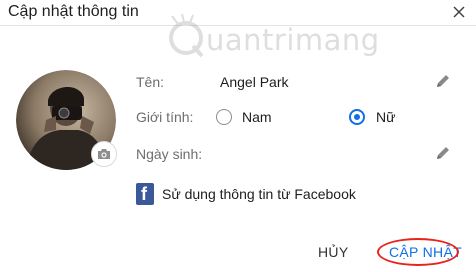 This screenshot has width=476, height=272. I want to click on watermark: uantrimang, so click(276, 39).